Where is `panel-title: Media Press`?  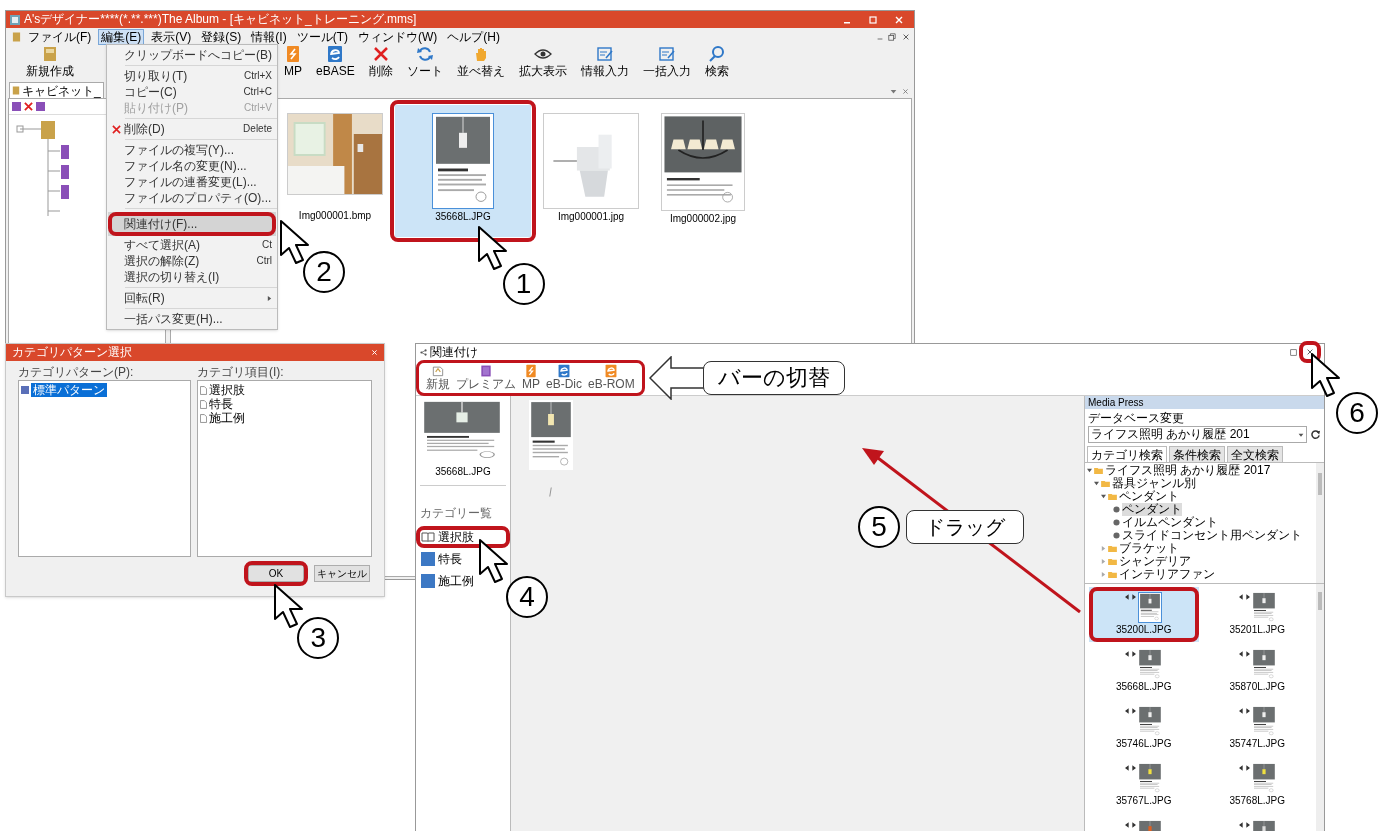 panel-title: Media Press is located at coordinates (1204, 402).